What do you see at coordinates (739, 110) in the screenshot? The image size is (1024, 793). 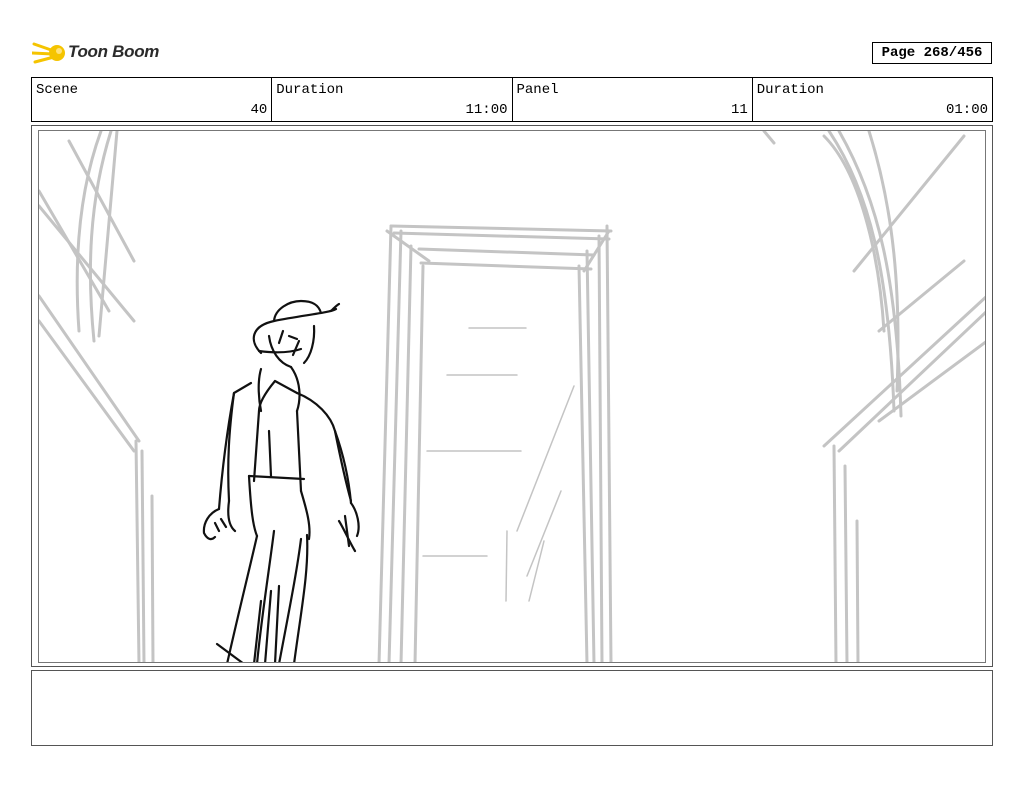 I see `panel-value: 11` at bounding box center [739, 110].